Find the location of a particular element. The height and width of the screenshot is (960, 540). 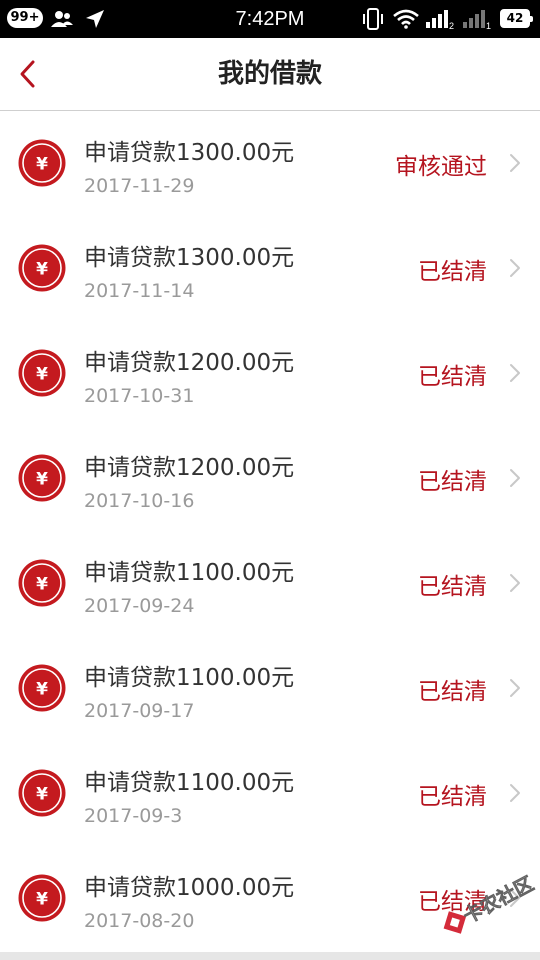

loan-date: 2017-11-14 is located at coordinates (139, 291).